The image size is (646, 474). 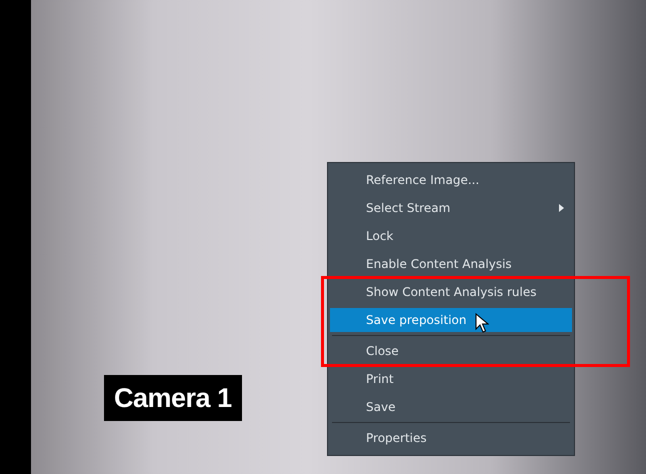 I want to click on menu-item: Close, so click(x=451, y=351).